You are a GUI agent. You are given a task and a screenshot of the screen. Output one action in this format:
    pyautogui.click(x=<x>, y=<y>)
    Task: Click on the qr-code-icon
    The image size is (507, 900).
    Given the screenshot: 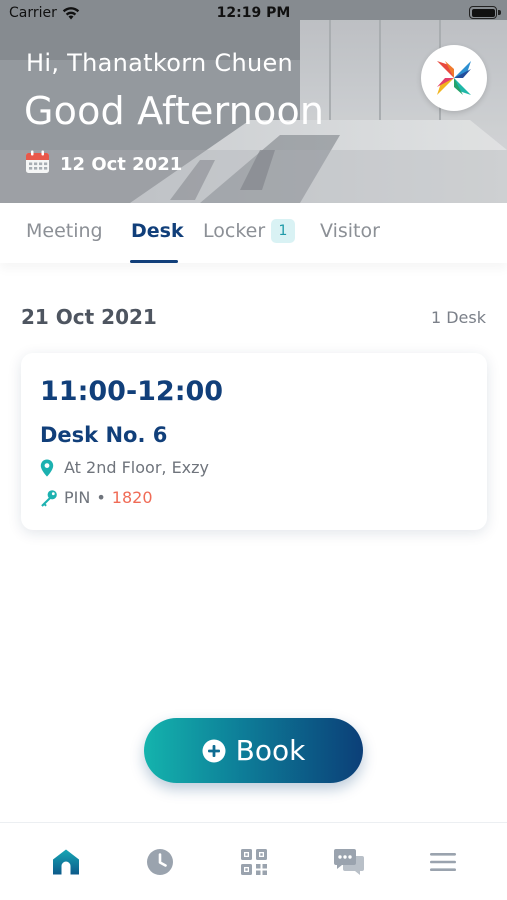 What is the action you would take?
    pyautogui.click(x=254, y=862)
    